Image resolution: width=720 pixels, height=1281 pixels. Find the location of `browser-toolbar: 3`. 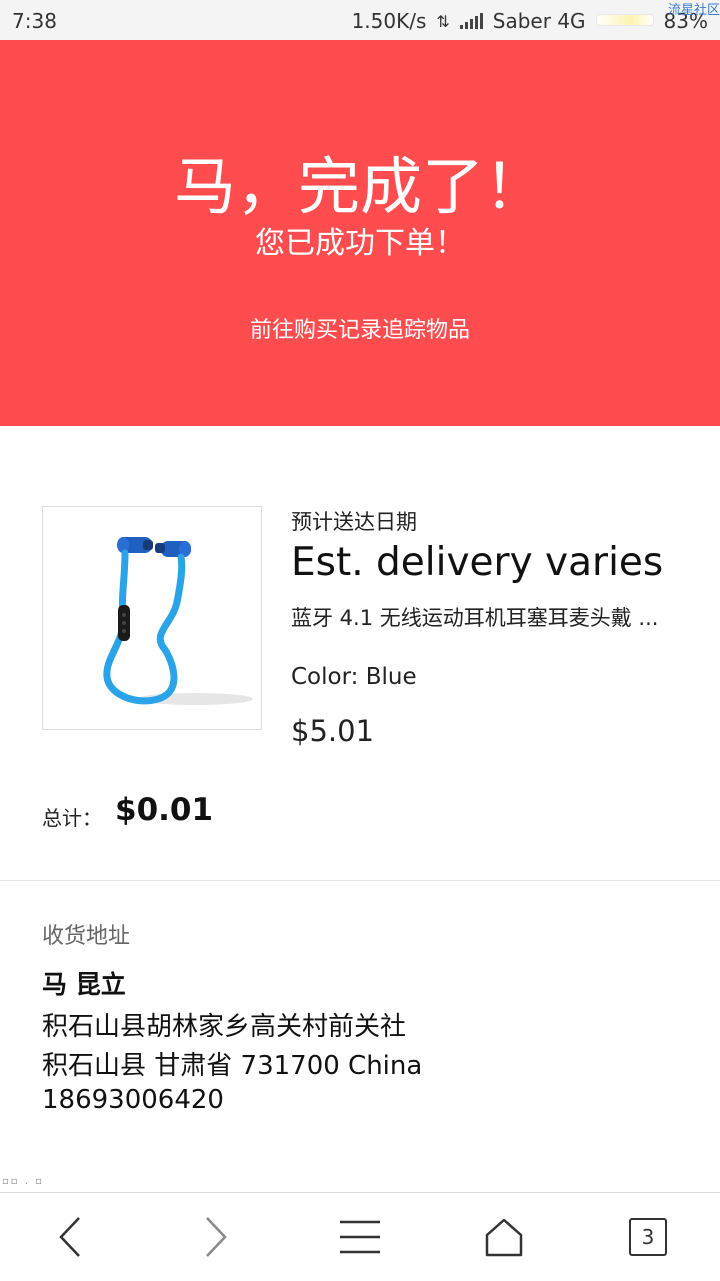

browser-toolbar: 3 is located at coordinates (360, 1236).